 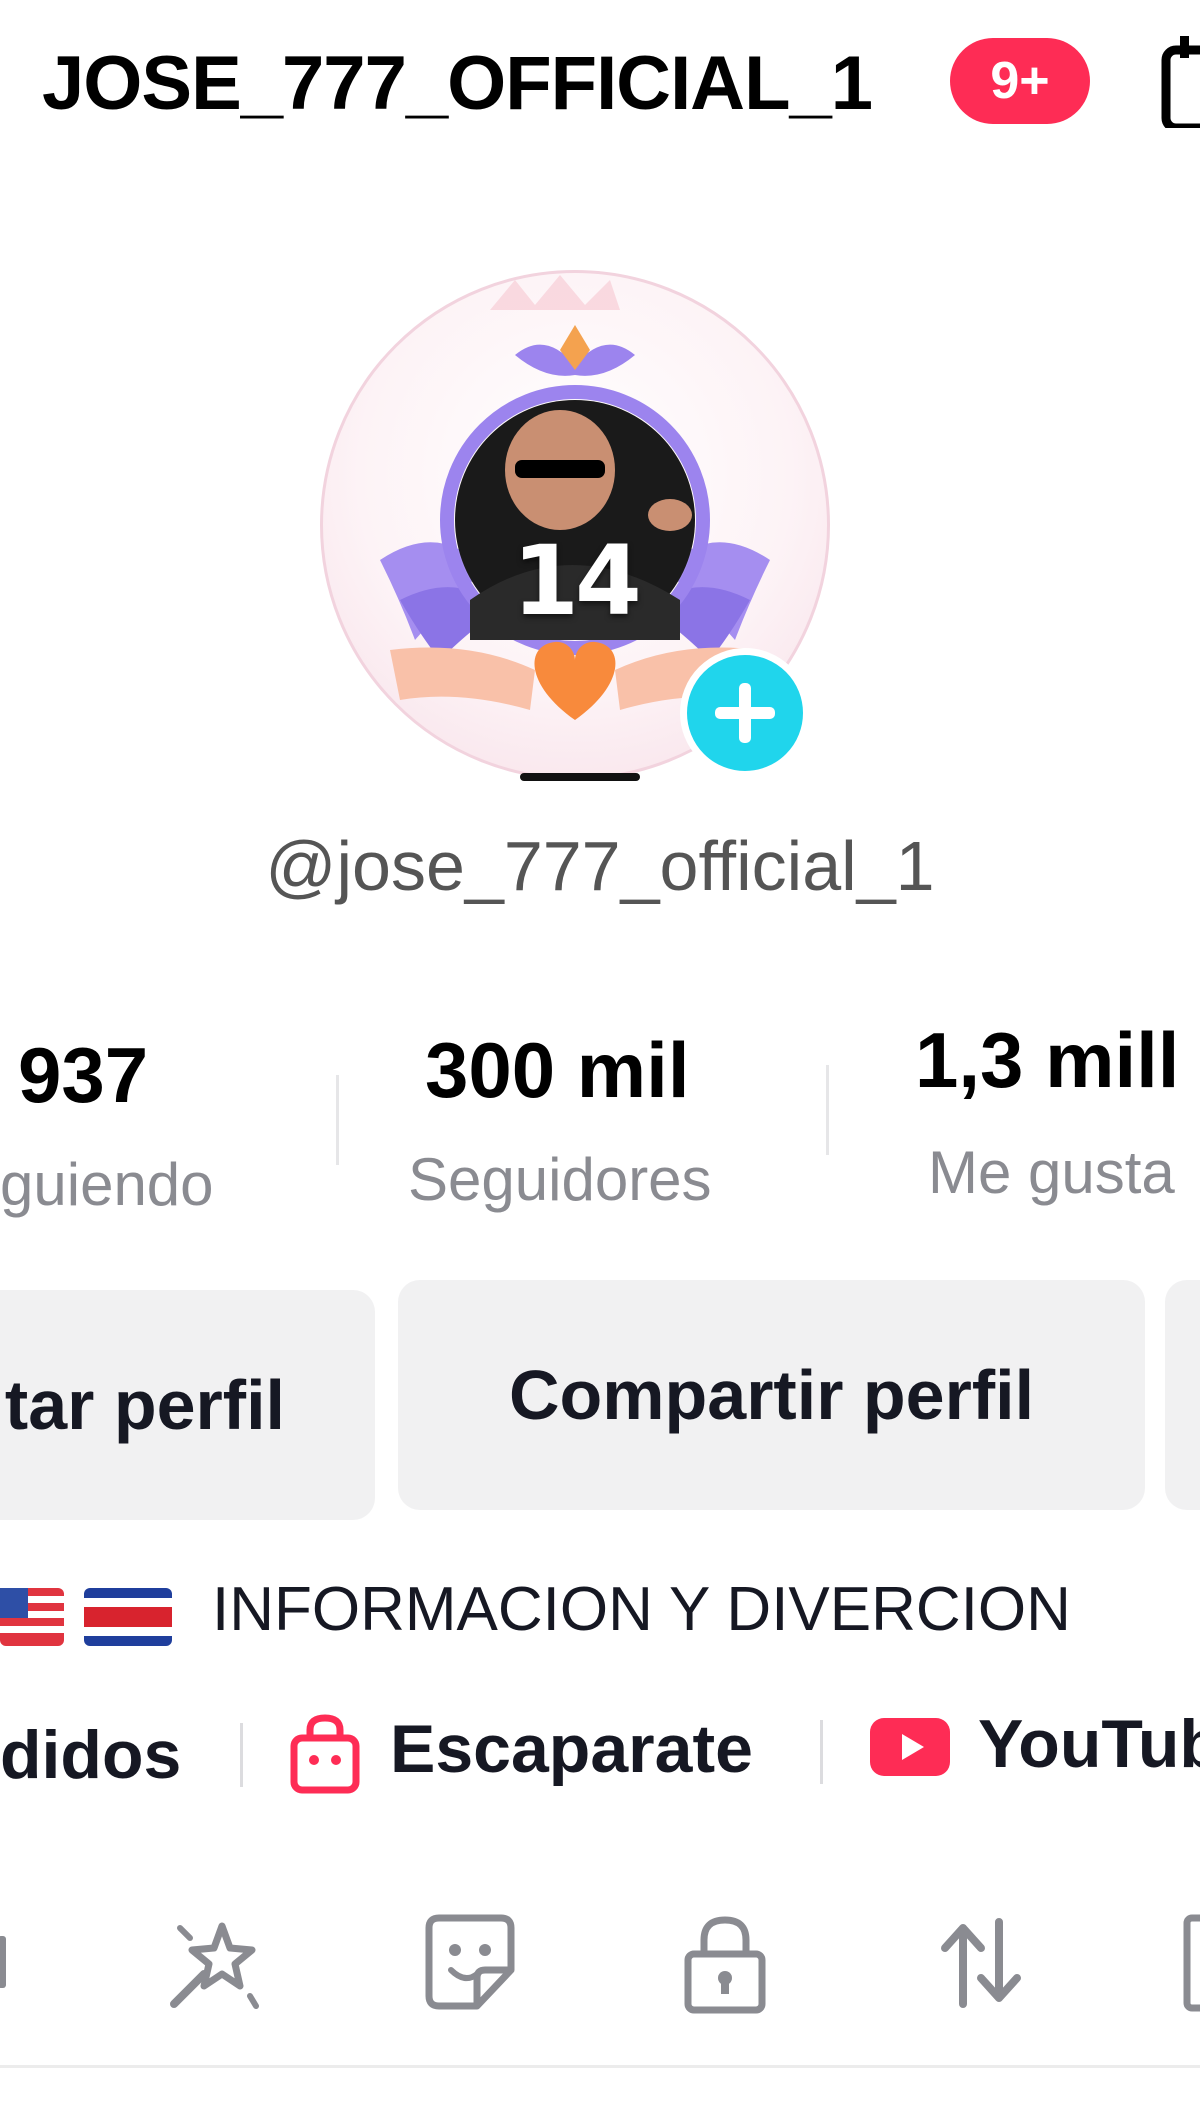 I want to click on repost-icon, so click(x=981, y=1963).